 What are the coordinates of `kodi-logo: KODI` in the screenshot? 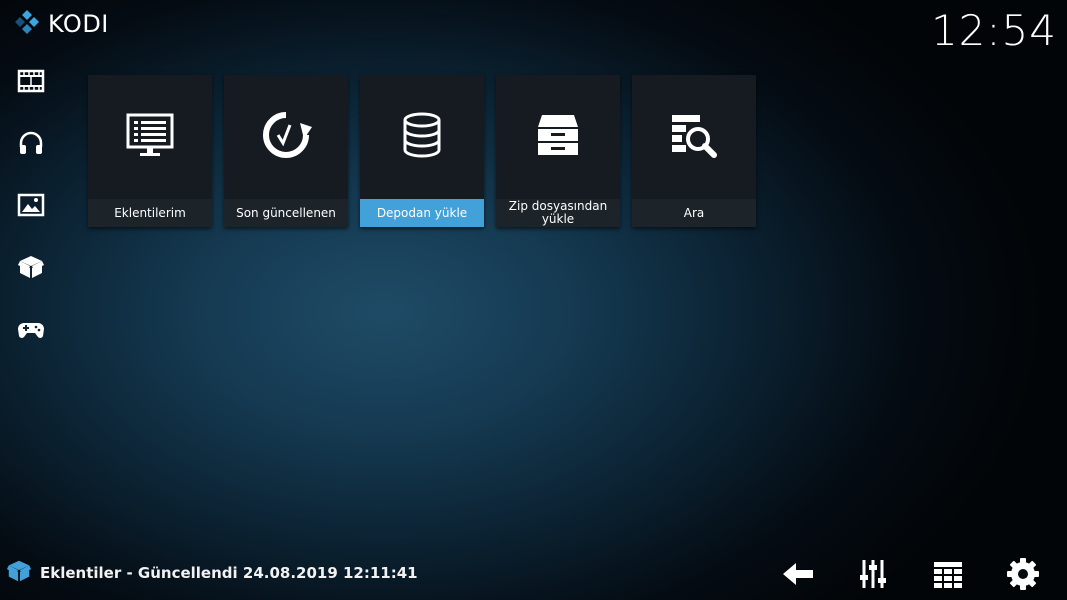 It's located at (60, 24).